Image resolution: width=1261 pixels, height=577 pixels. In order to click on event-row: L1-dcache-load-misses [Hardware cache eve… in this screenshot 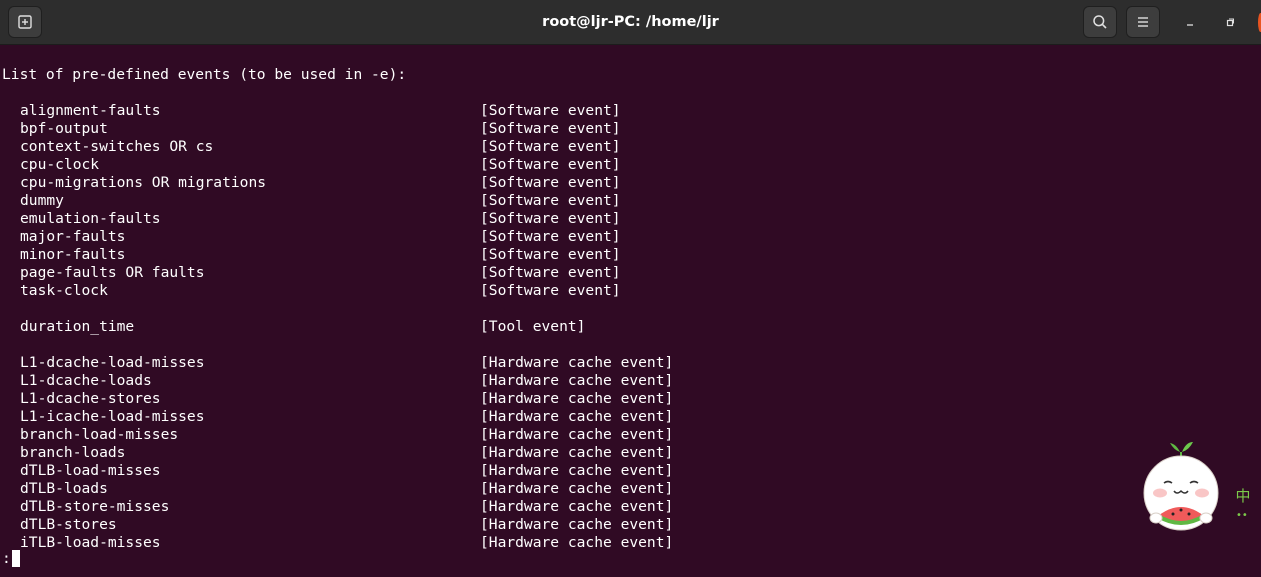, I will do `click(402, 363)`.